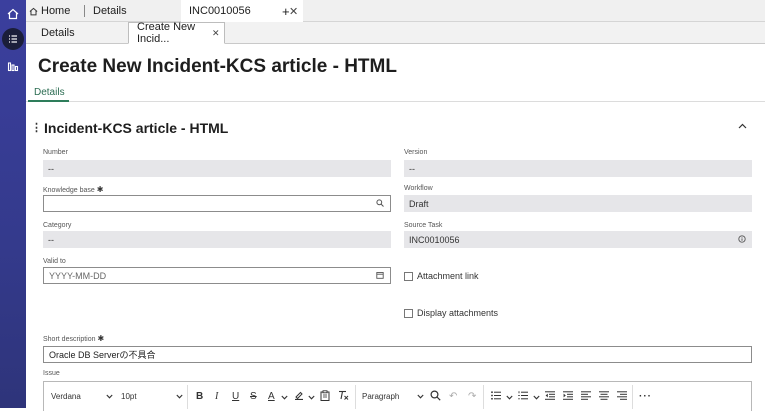 This screenshot has width=765, height=411. Describe the element at coordinates (286, 11) in the screenshot. I see `plus-icon: +` at that location.